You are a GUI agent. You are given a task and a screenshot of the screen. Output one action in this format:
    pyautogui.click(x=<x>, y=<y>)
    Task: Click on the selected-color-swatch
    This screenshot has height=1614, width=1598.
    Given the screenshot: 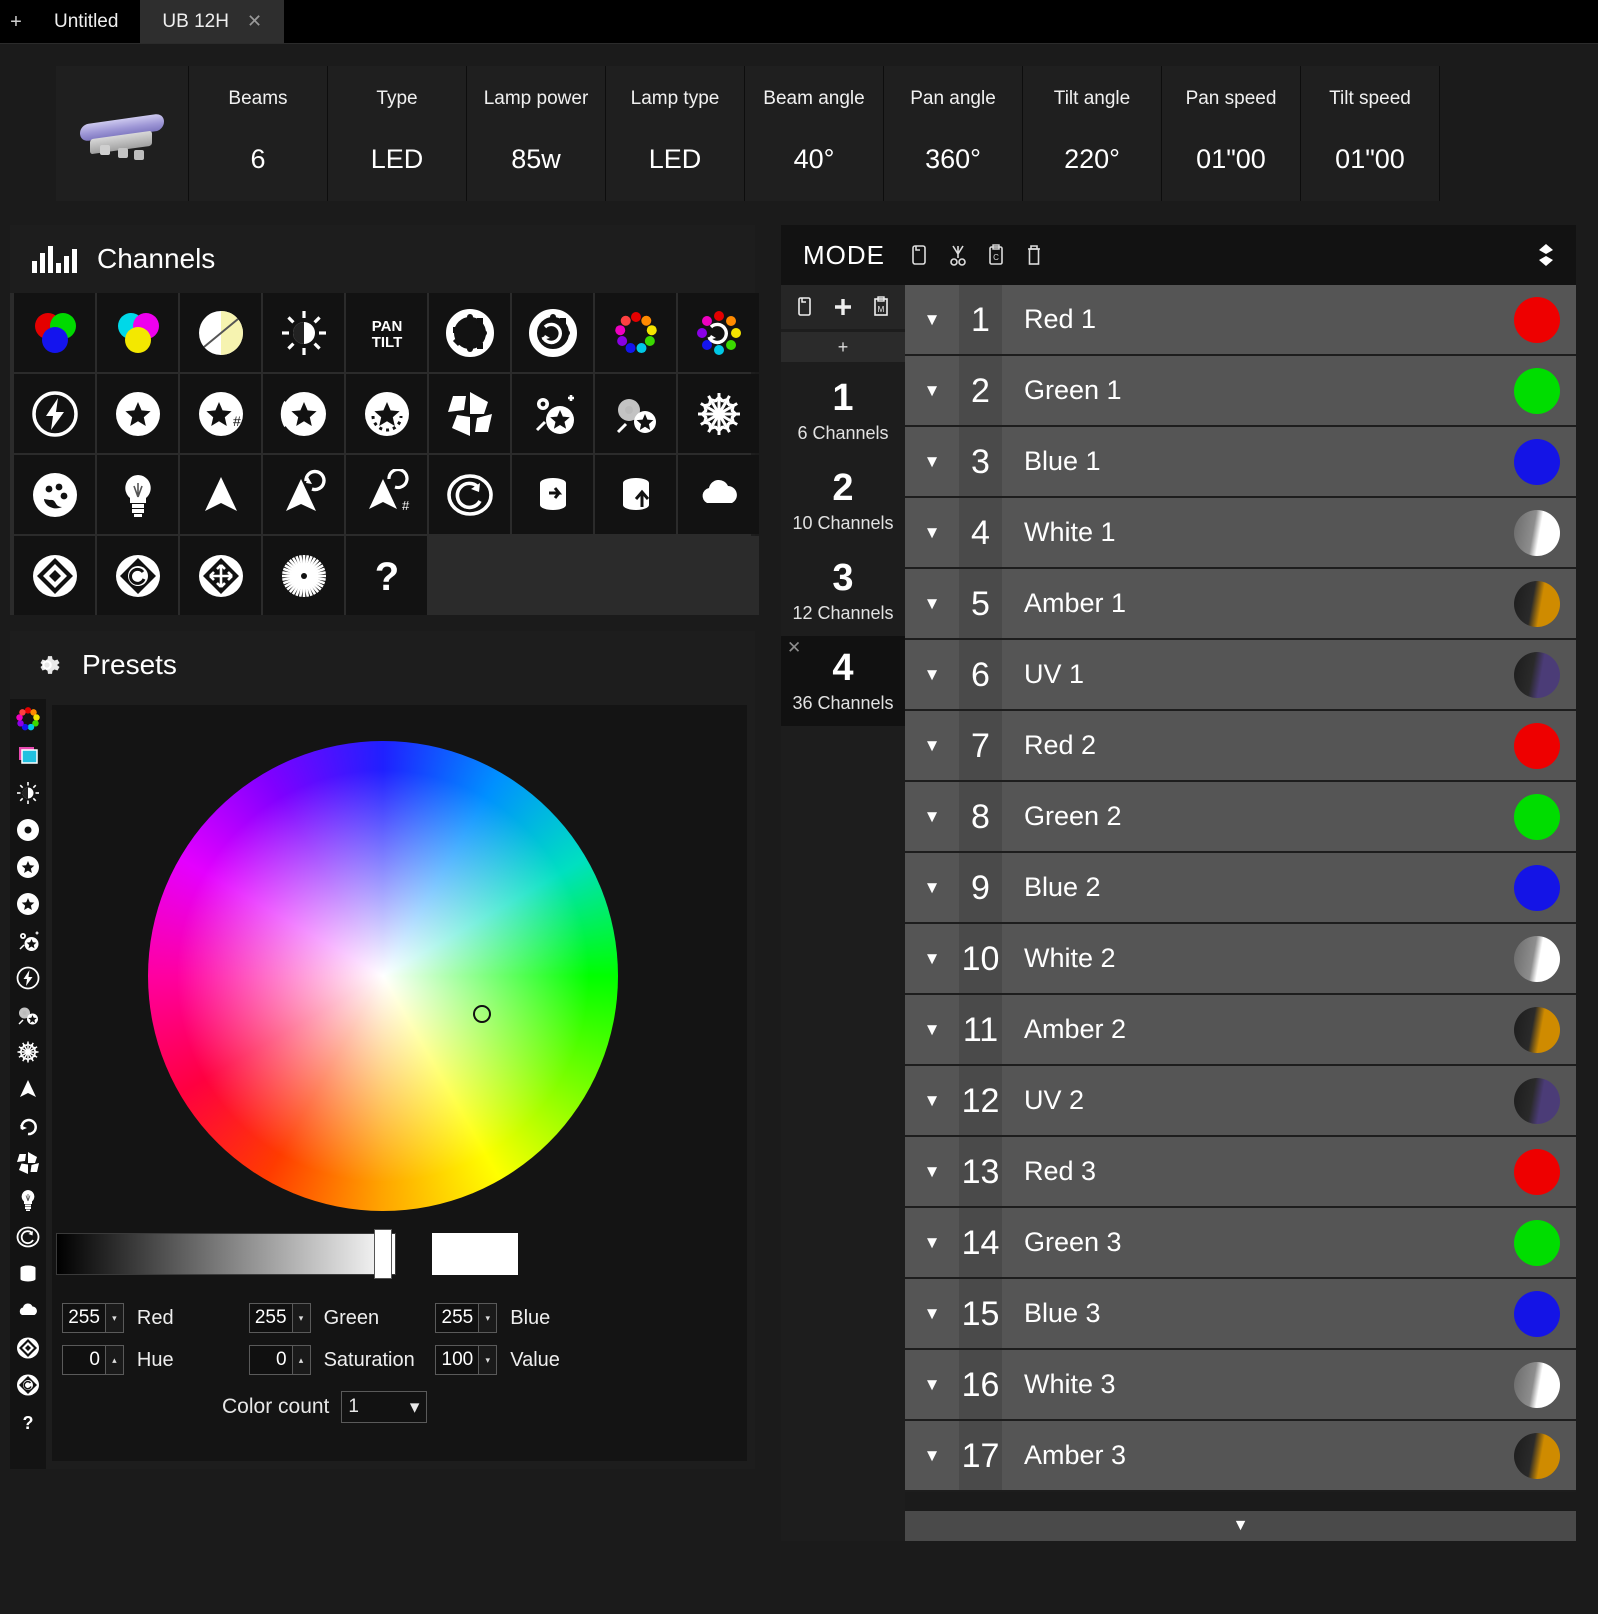 What is the action you would take?
    pyautogui.click(x=475, y=1254)
    